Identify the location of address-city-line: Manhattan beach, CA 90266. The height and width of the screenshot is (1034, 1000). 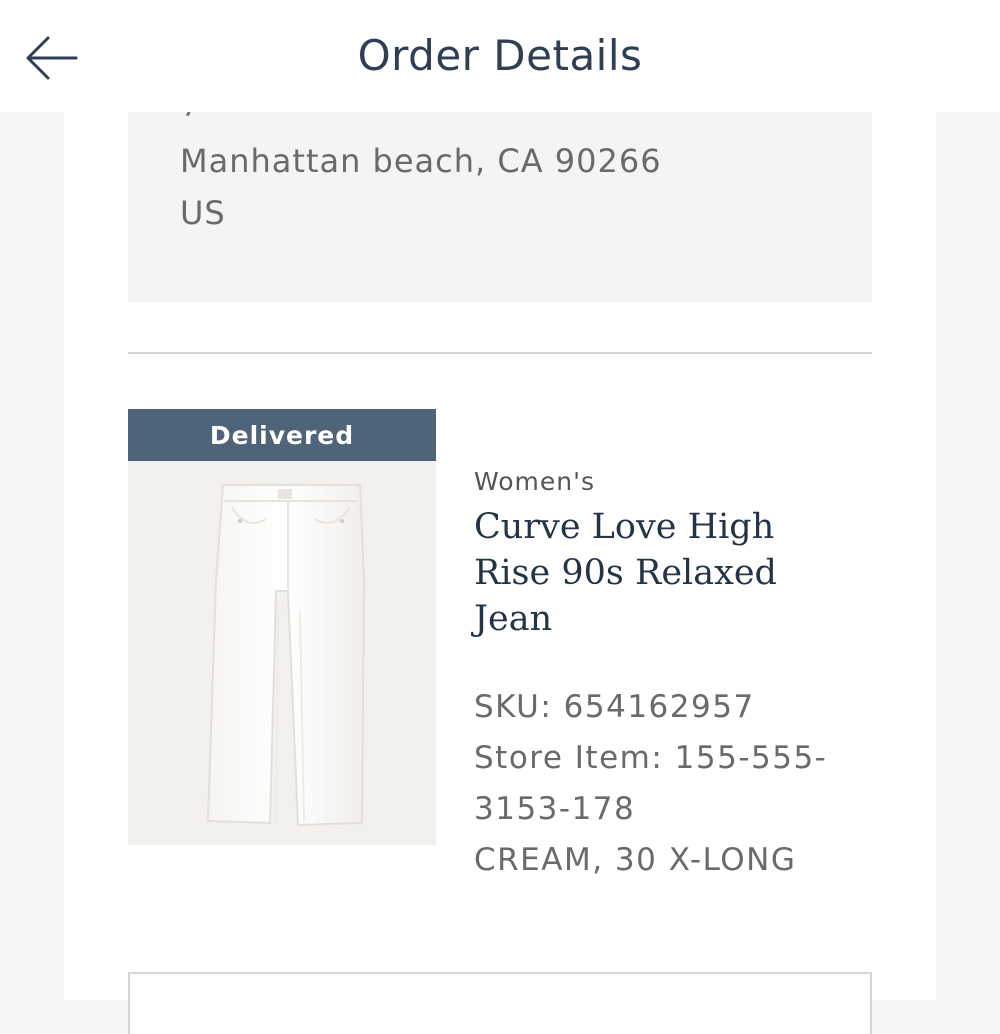
(421, 161).